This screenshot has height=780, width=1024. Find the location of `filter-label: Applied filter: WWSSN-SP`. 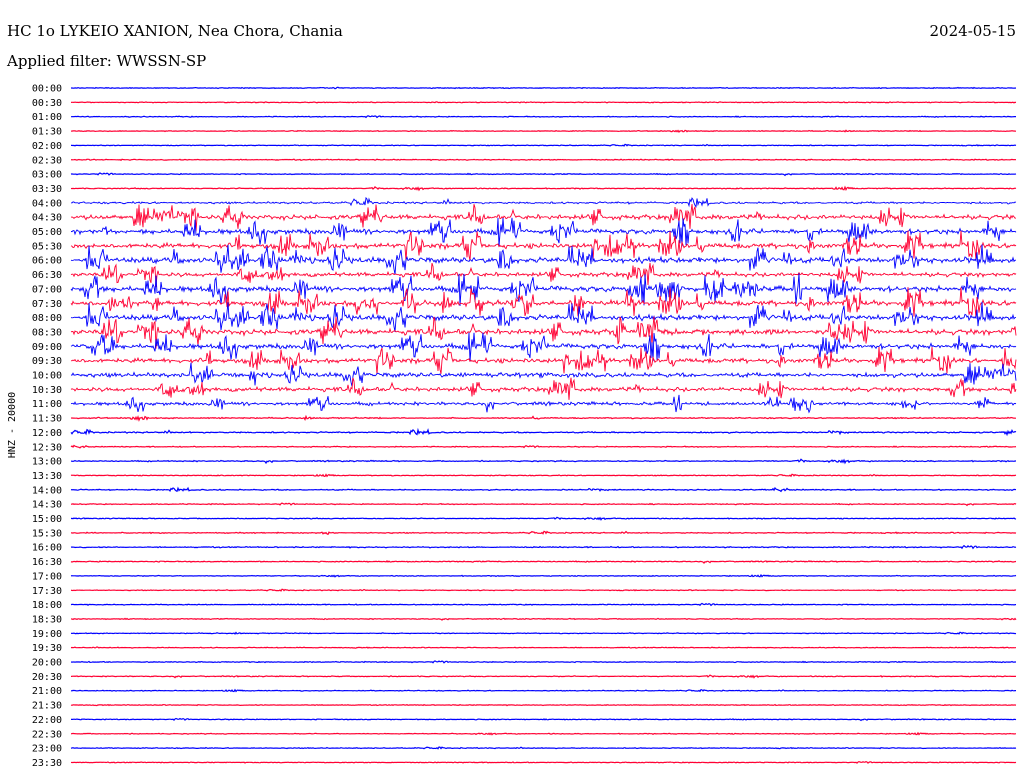

filter-label: Applied filter: WWSSN-SP is located at coordinates (106, 61).